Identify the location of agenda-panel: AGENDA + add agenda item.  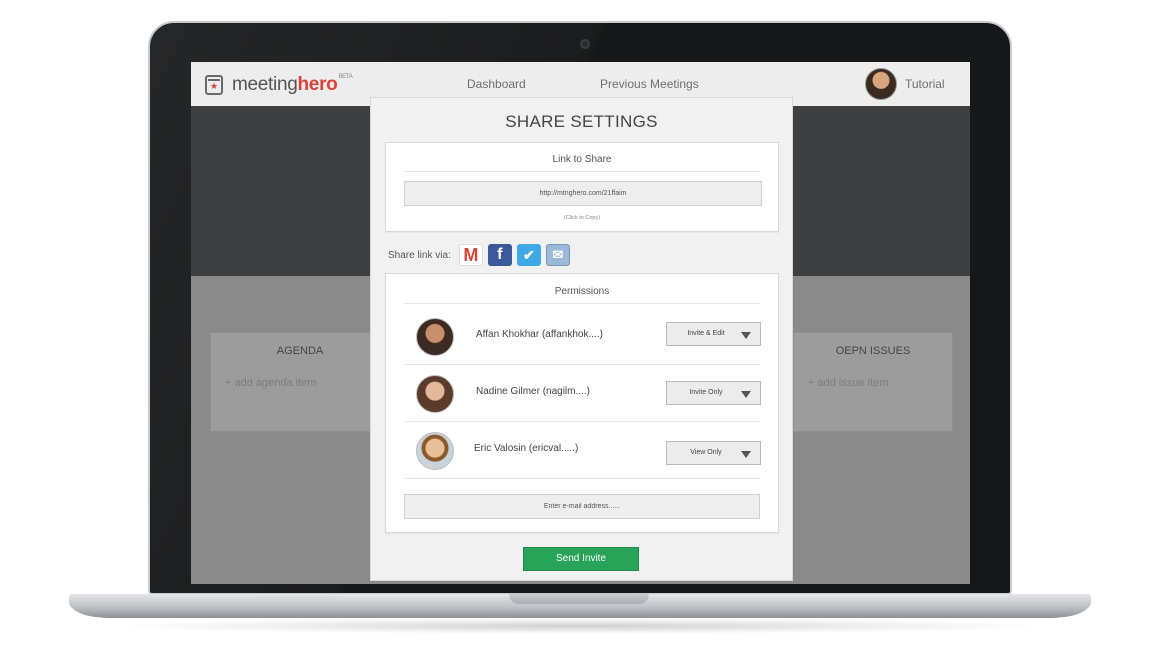
(300, 382).